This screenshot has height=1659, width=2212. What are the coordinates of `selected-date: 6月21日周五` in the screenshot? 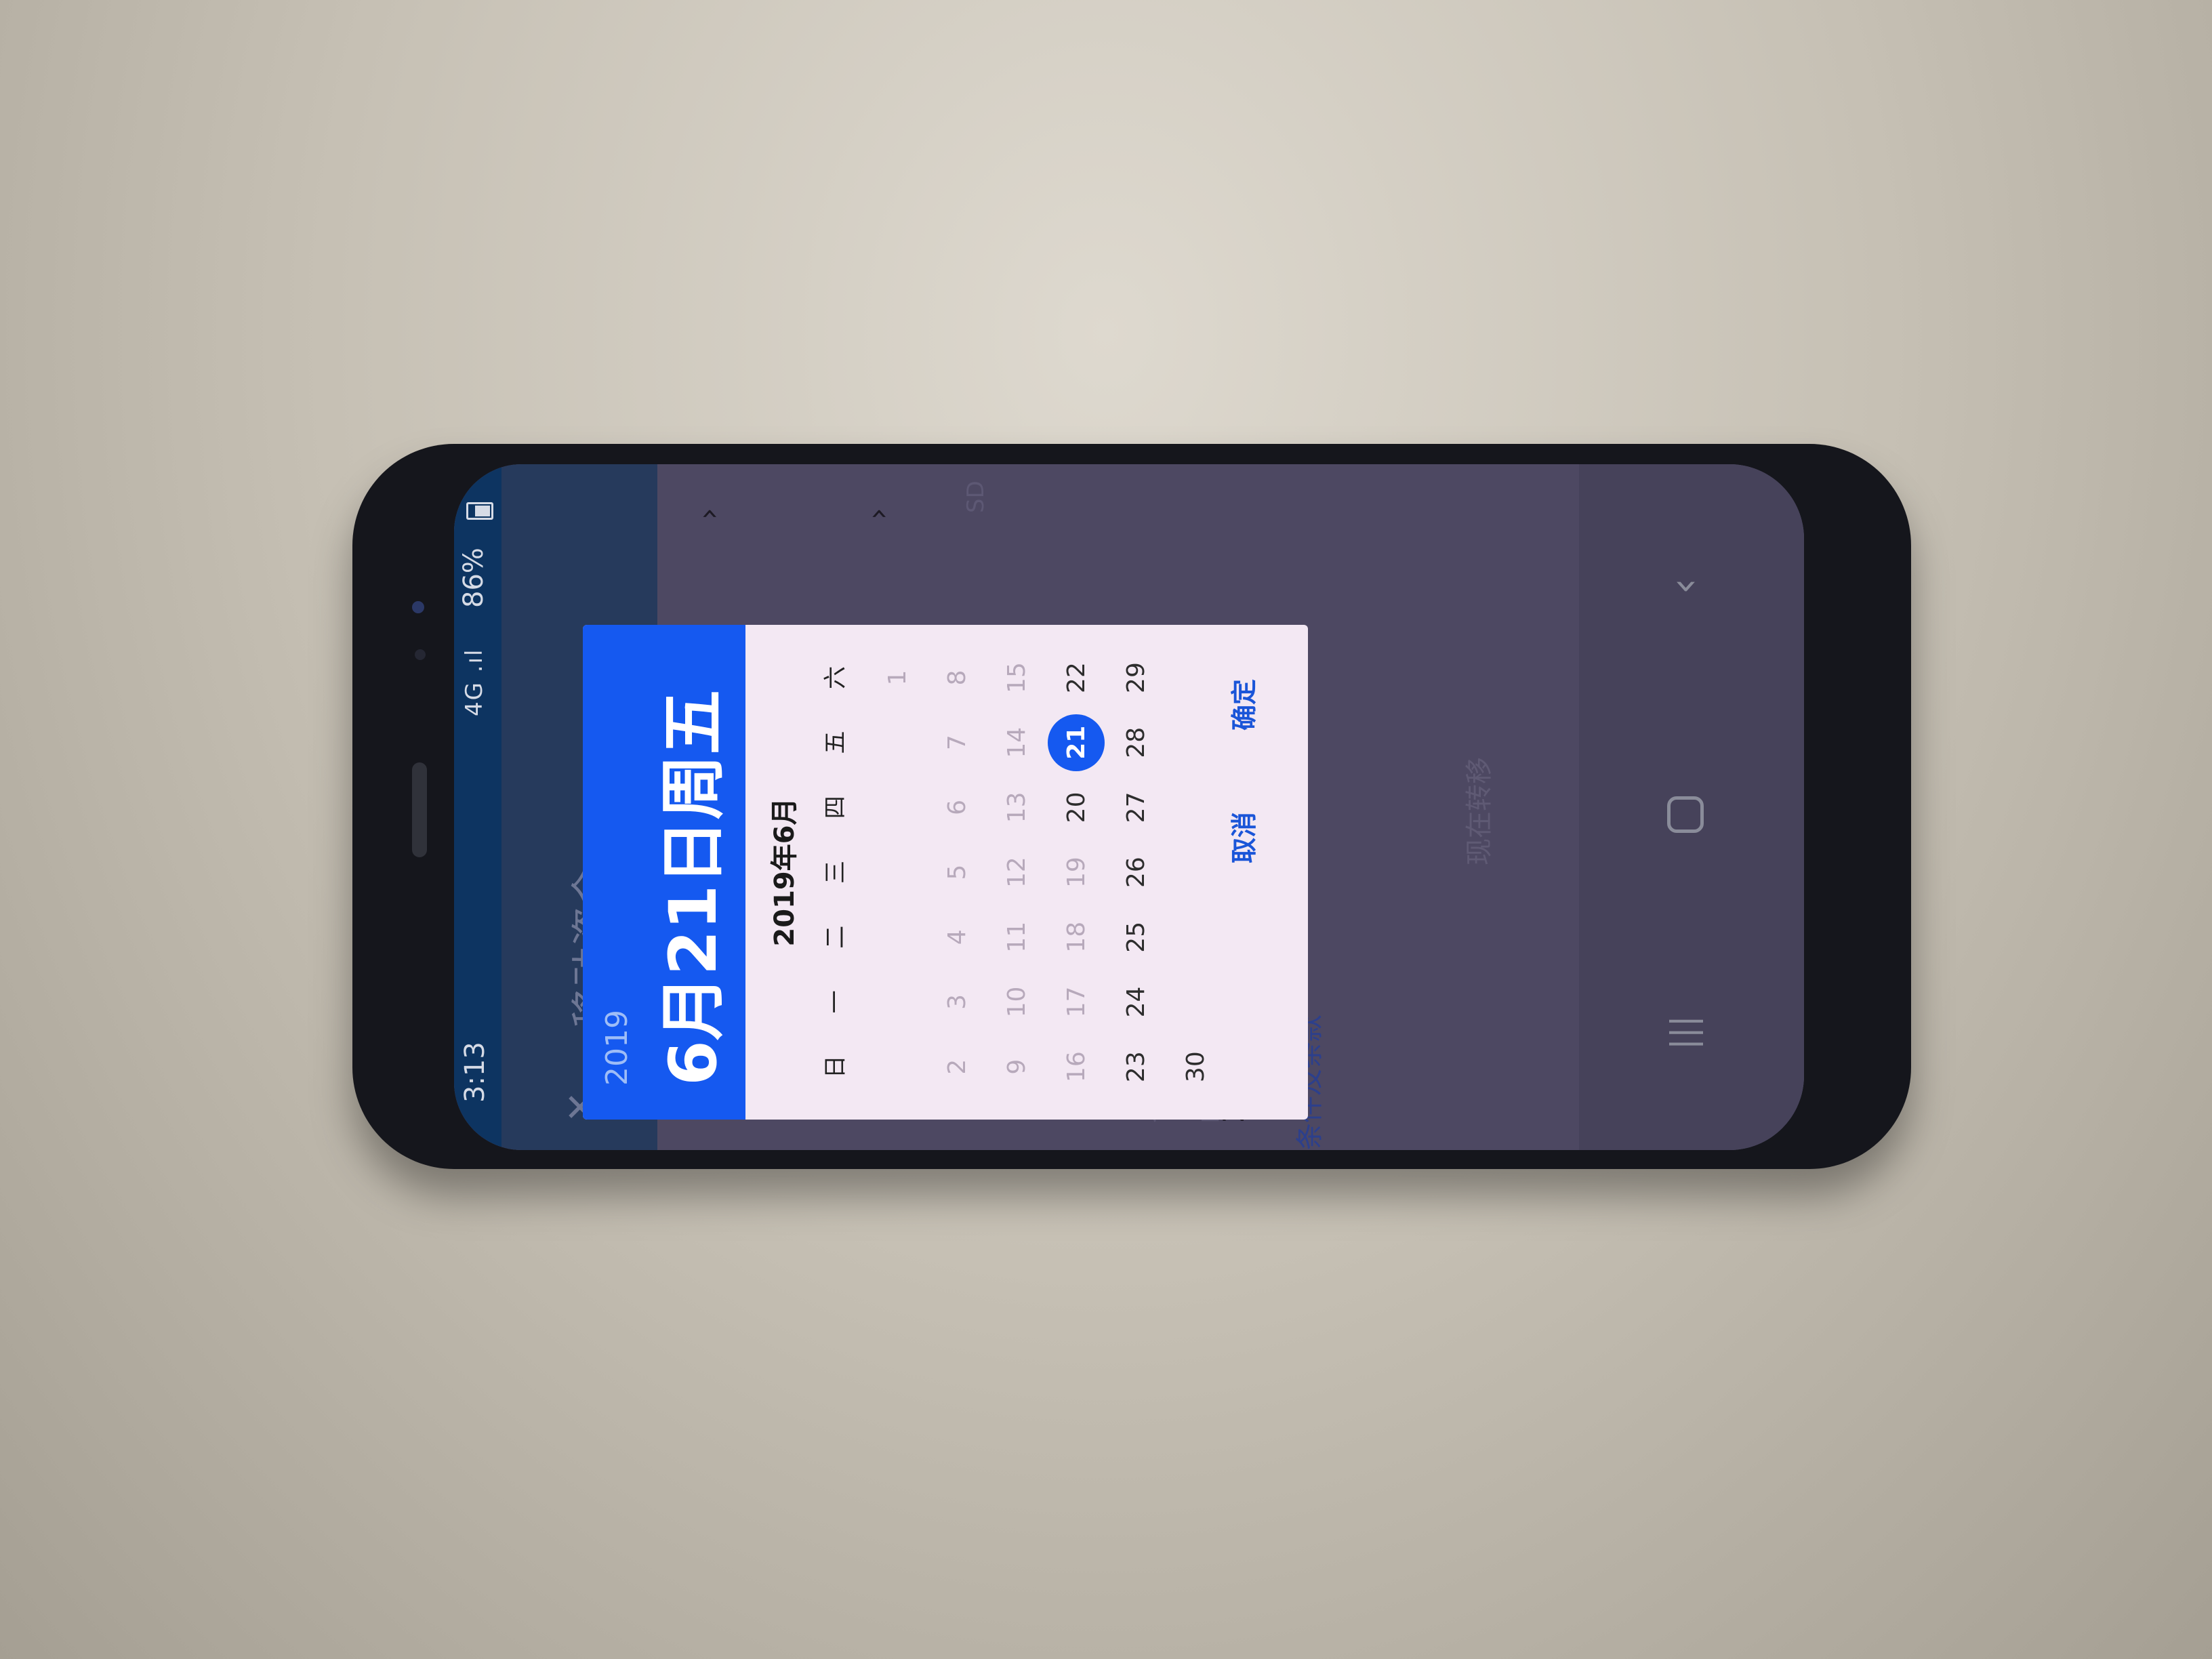 It's located at (693, 888).